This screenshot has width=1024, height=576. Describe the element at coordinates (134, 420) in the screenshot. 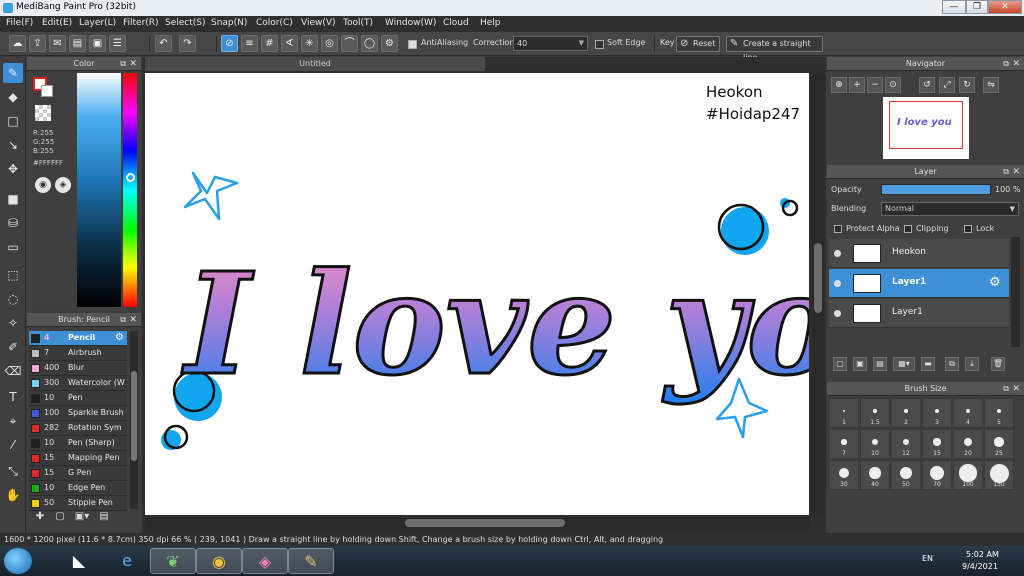

I see `brush-list-scrollbar` at that location.